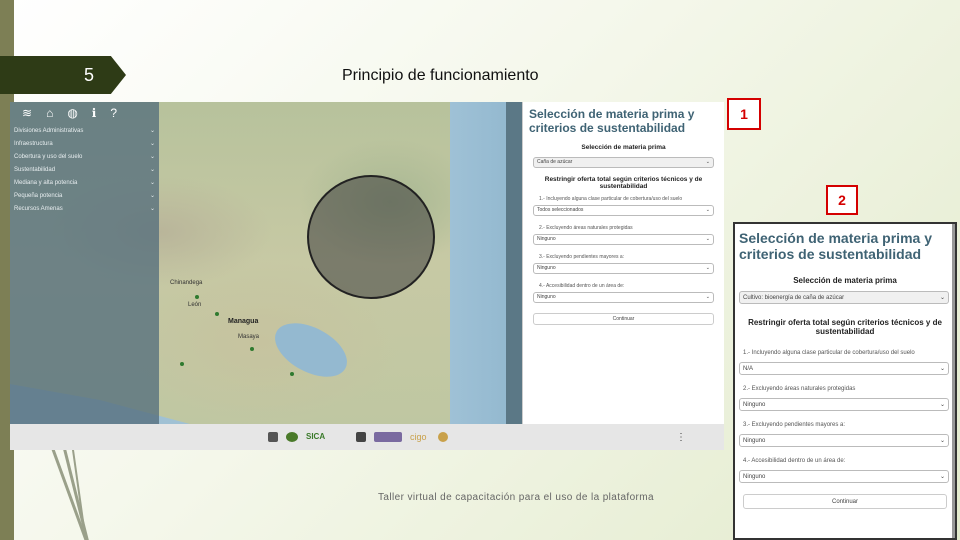 The width and height of the screenshot is (960, 540). I want to click on landcover-select: Todos seleccionados ⌄, so click(623, 210).